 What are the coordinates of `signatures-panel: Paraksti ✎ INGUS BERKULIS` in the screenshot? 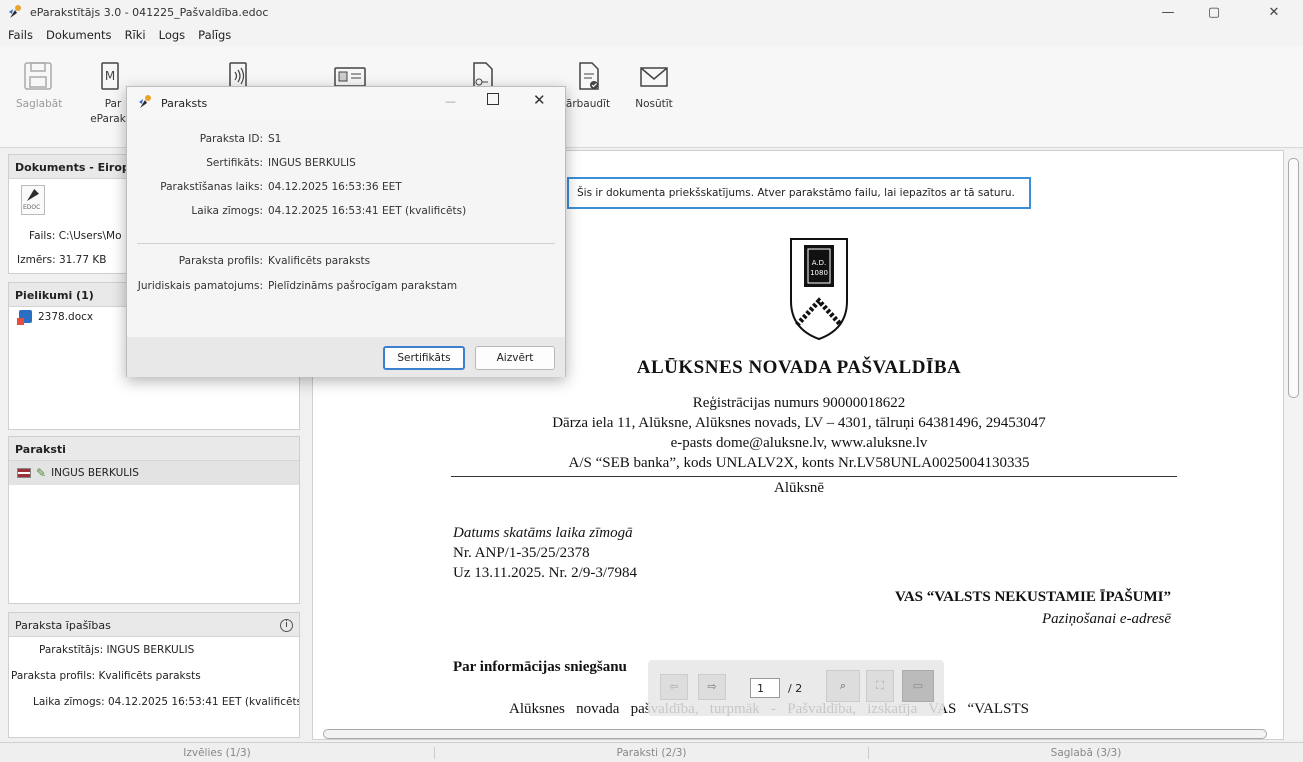 It's located at (154, 520).